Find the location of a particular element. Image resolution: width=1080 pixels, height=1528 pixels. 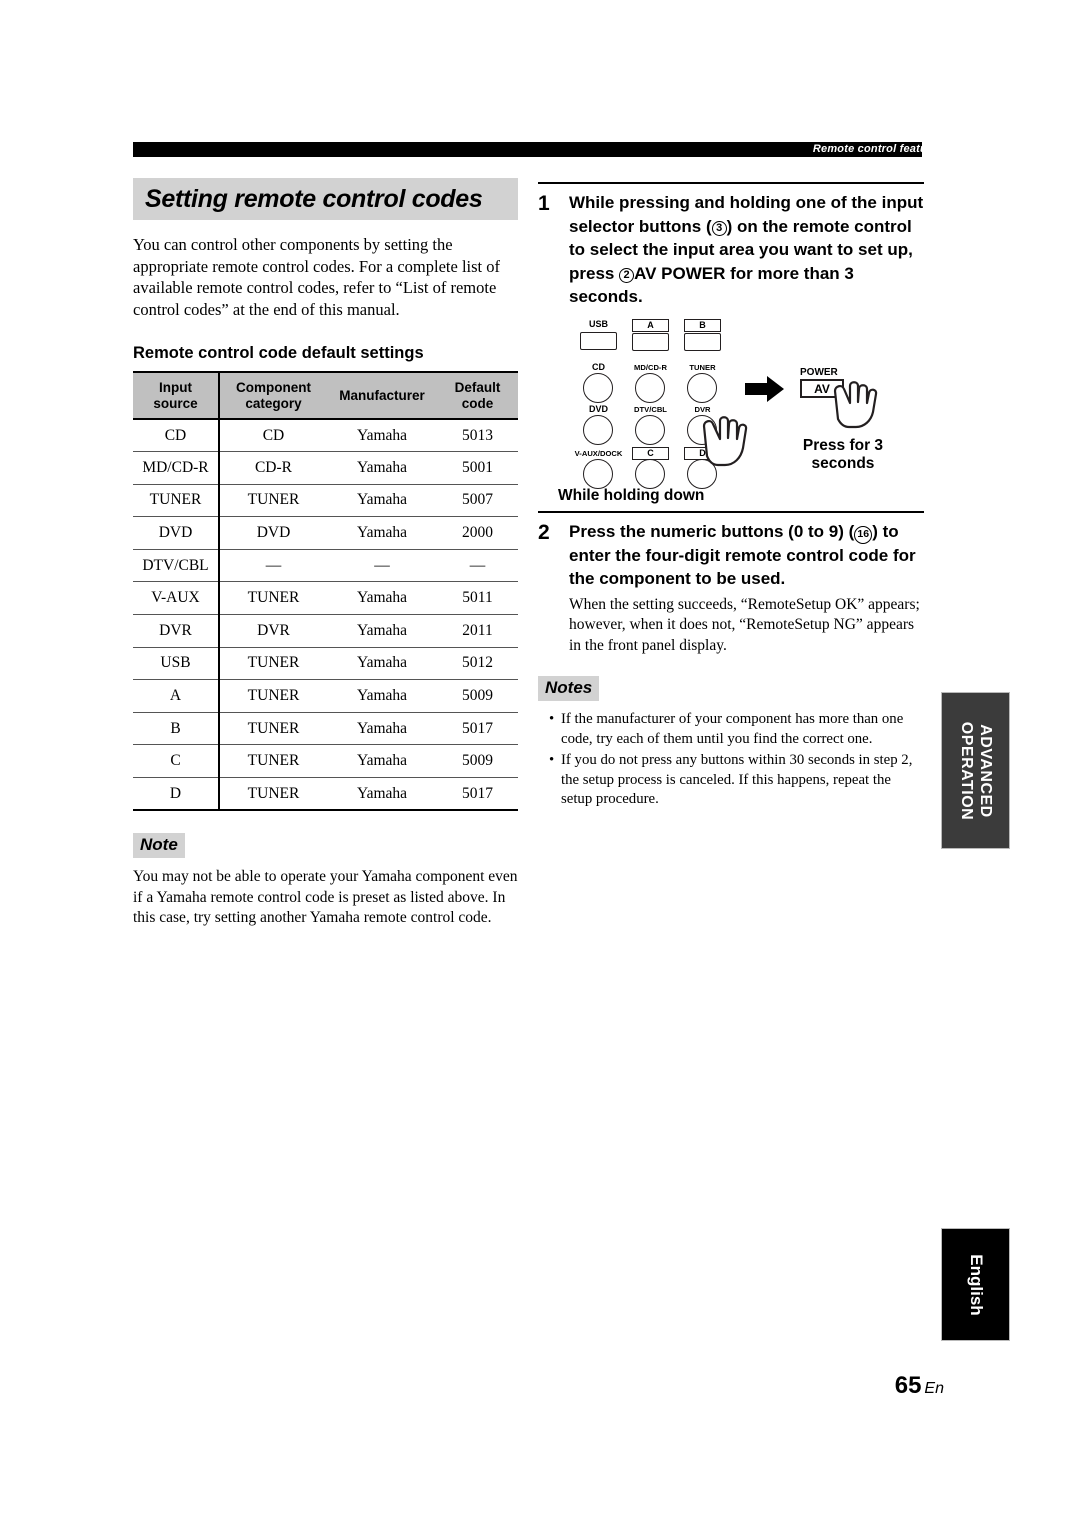

col2-line1: Manufacturer is located at coordinates (382, 395).